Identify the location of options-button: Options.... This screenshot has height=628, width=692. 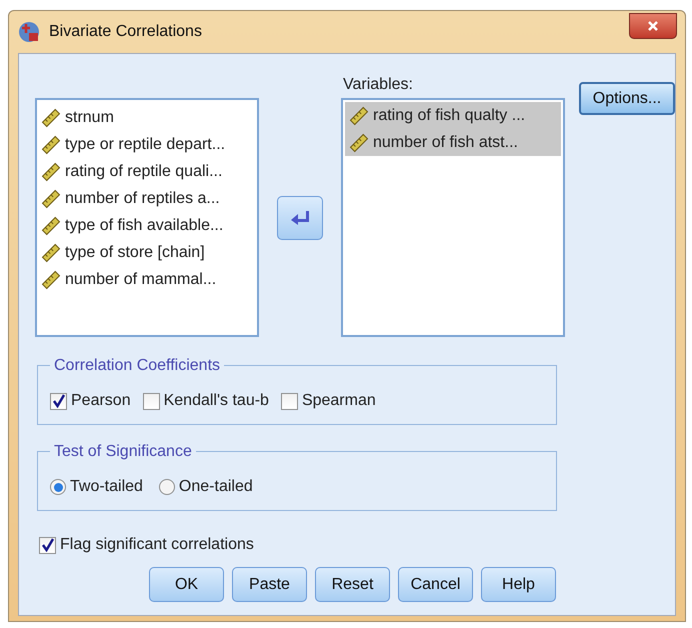
(627, 98).